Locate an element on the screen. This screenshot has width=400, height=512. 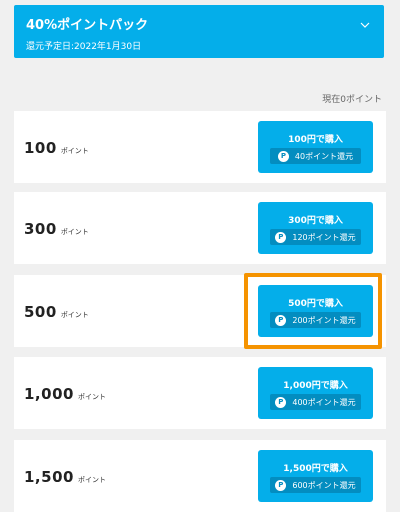
reward-text: 200ポイント還元 is located at coordinates (324, 320).